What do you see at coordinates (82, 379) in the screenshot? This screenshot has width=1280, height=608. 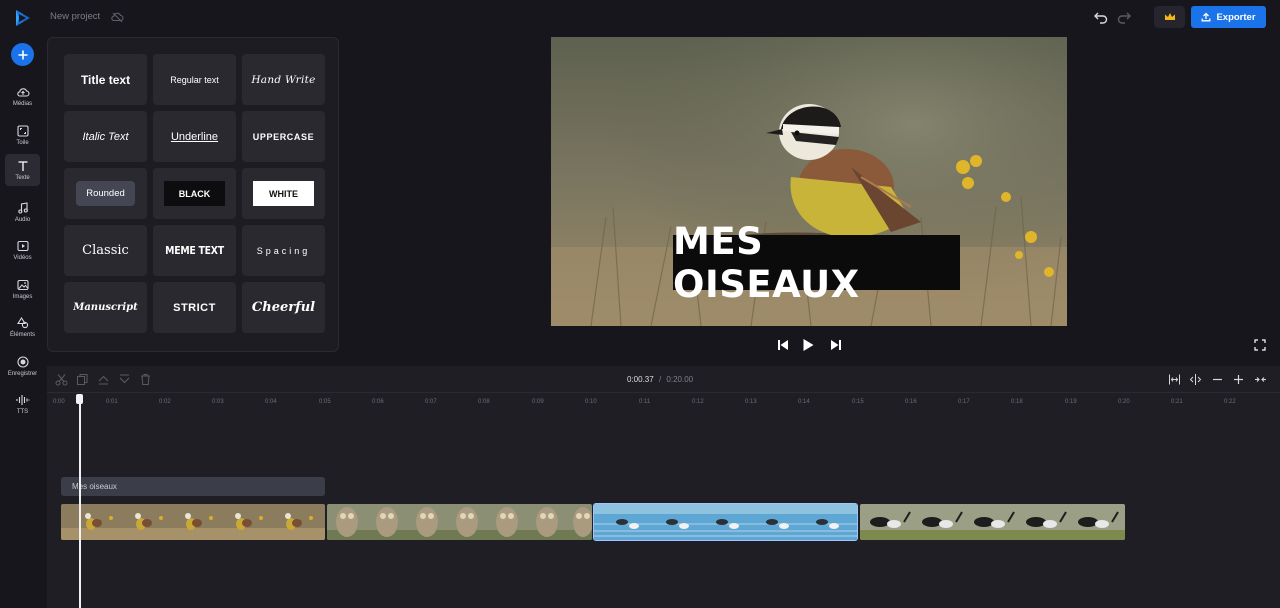 I see `duplicate-icon` at bounding box center [82, 379].